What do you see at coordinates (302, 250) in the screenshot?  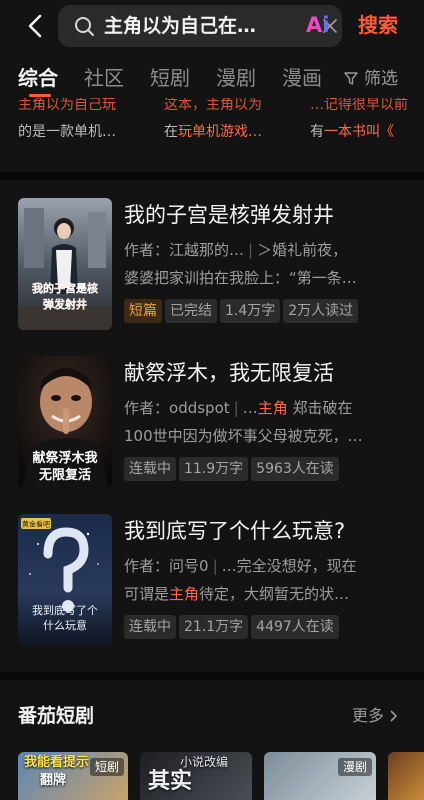 I see `desc-text: ＞婚礼前夜，` at bounding box center [302, 250].